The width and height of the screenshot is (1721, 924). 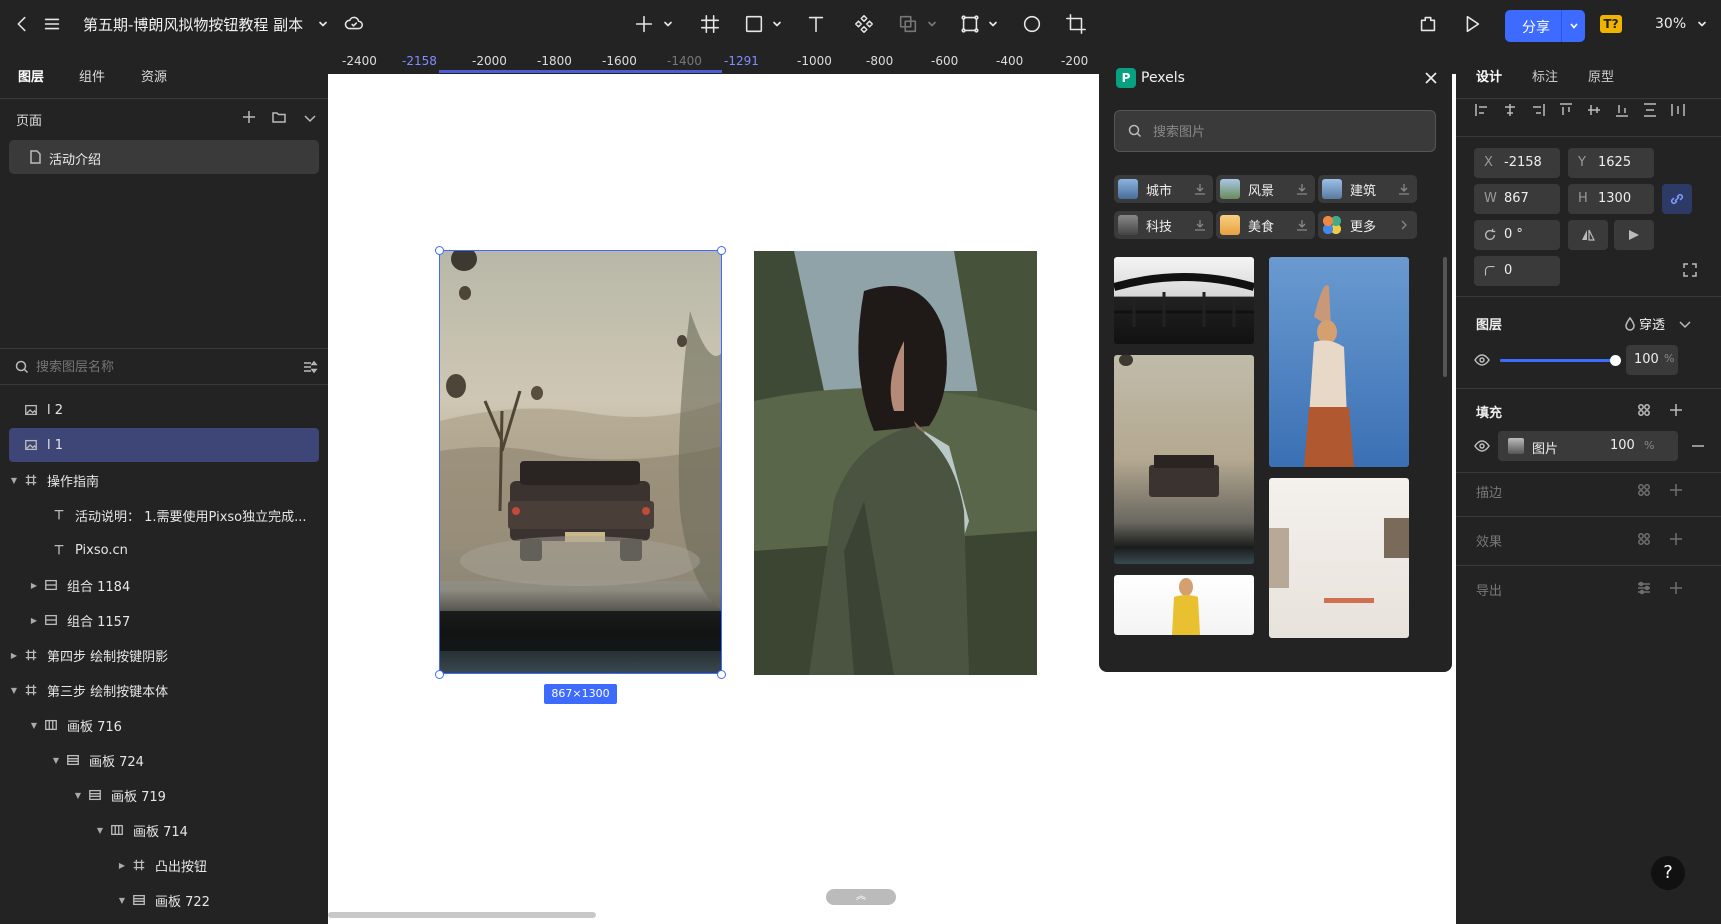 I want to click on close-icon, so click(x=1431, y=78).